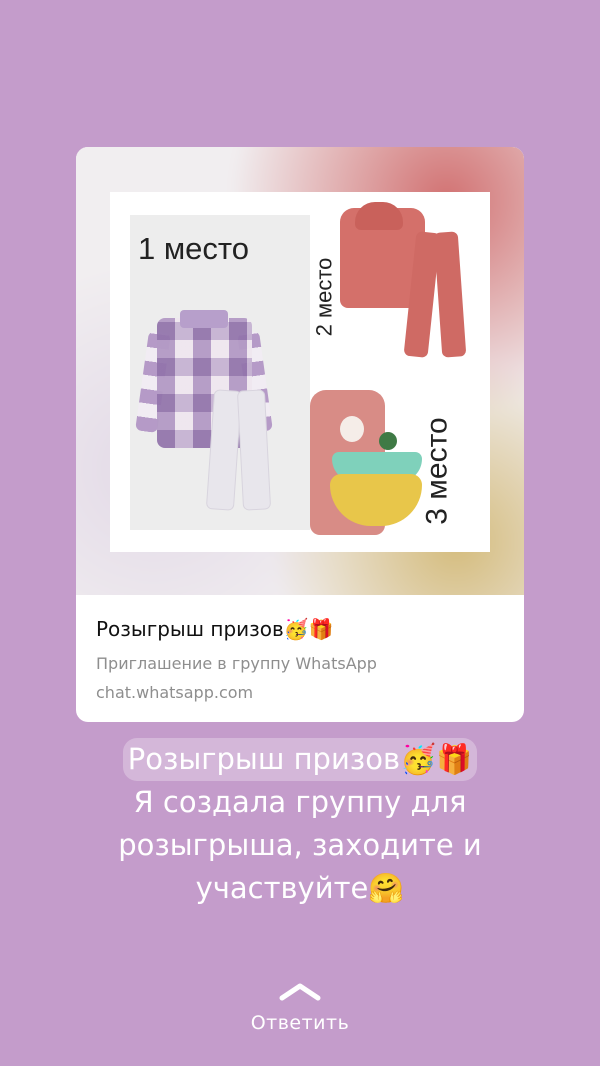 The width and height of the screenshot is (600, 1066). I want to click on reply-label: Ответить, so click(300, 1023).